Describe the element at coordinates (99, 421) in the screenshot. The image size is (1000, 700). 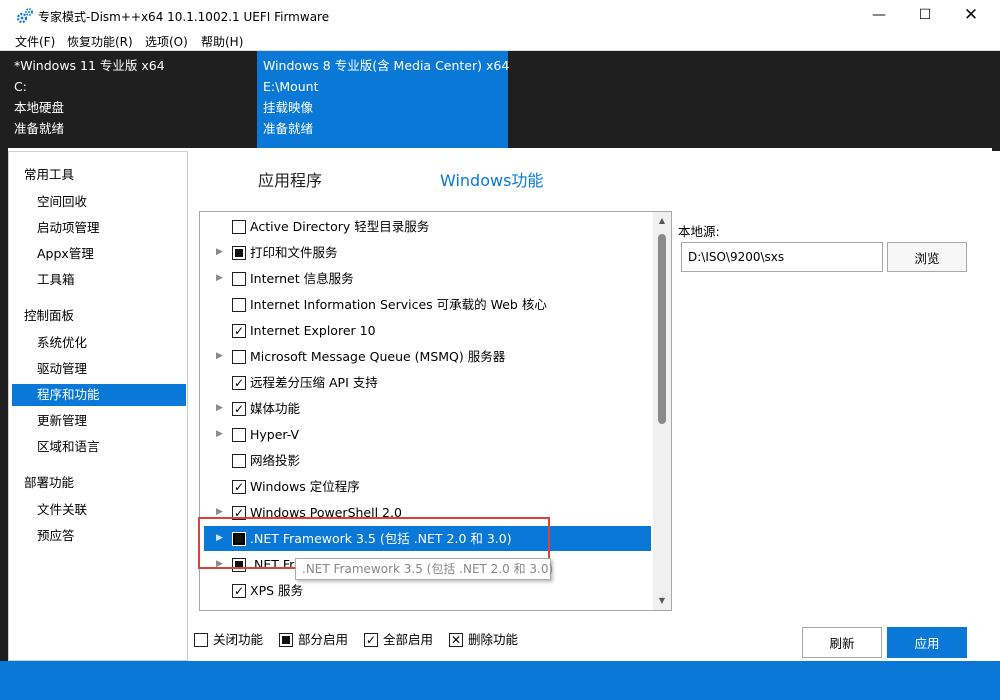
I see `nav-item-updates: 更新管理` at that location.